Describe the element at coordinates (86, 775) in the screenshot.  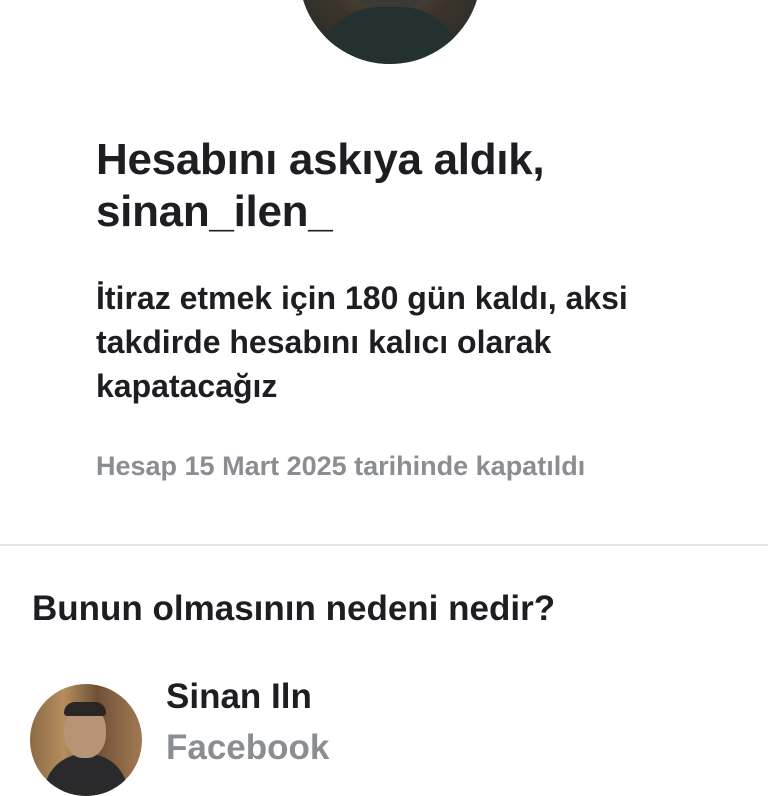
I see `avatar-body` at that location.